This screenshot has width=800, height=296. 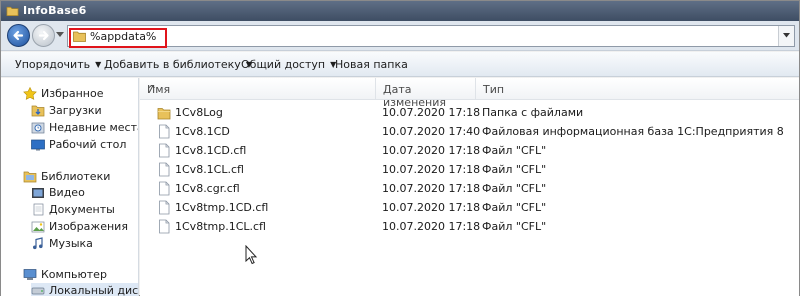 I want to click on recent-places-icon, so click(x=38, y=128).